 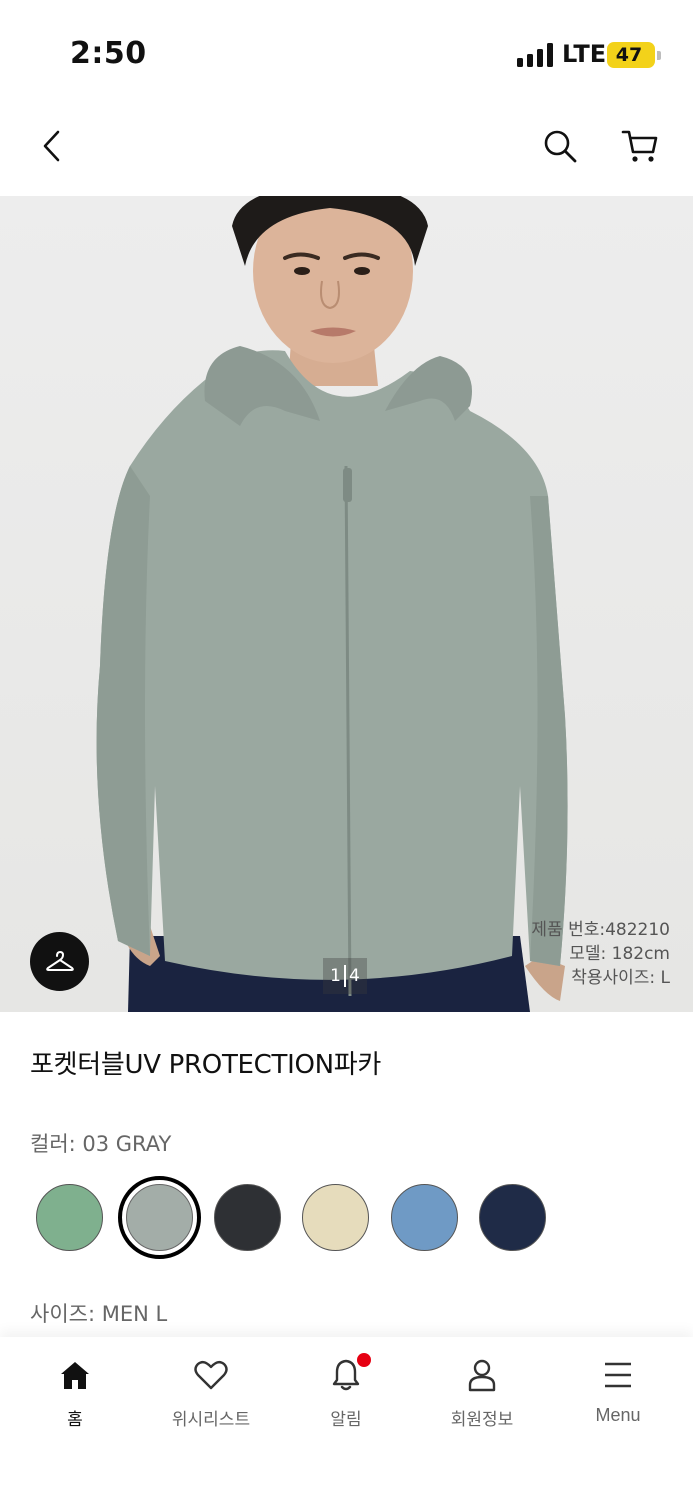 I want to click on model-info: 제품 번호:482210 모델: 182cm 착용사이즈: L, so click(x=600, y=954).